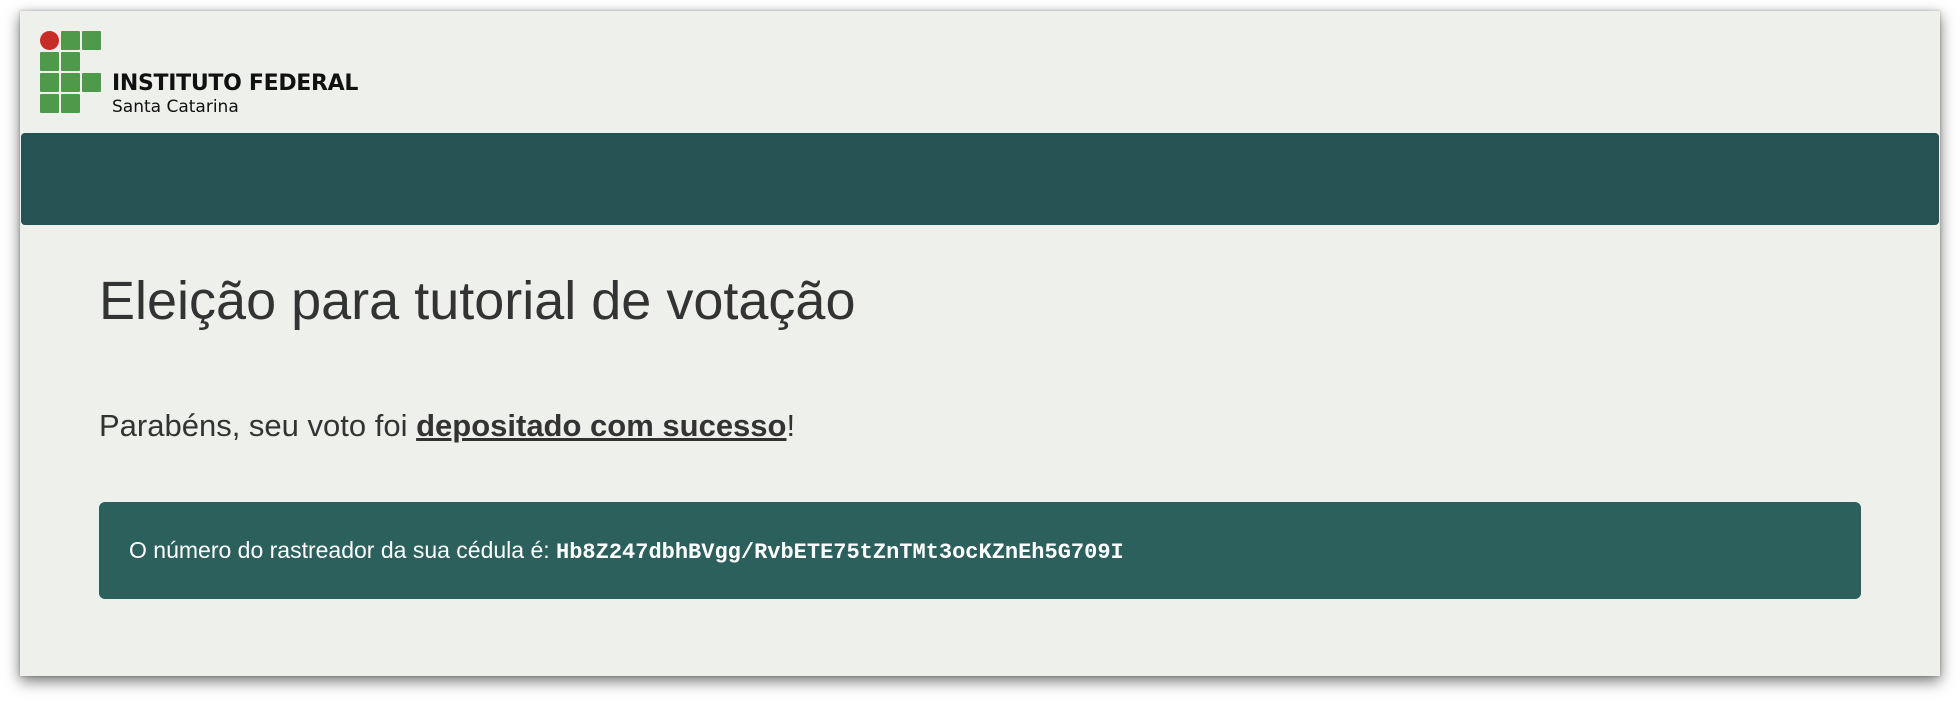 The height and width of the screenshot is (706, 1960). What do you see at coordinates (601, 425) in the screenshot?
I see `success-message-emphasis: depositado com sucesso` at bounding box center [601, 425].